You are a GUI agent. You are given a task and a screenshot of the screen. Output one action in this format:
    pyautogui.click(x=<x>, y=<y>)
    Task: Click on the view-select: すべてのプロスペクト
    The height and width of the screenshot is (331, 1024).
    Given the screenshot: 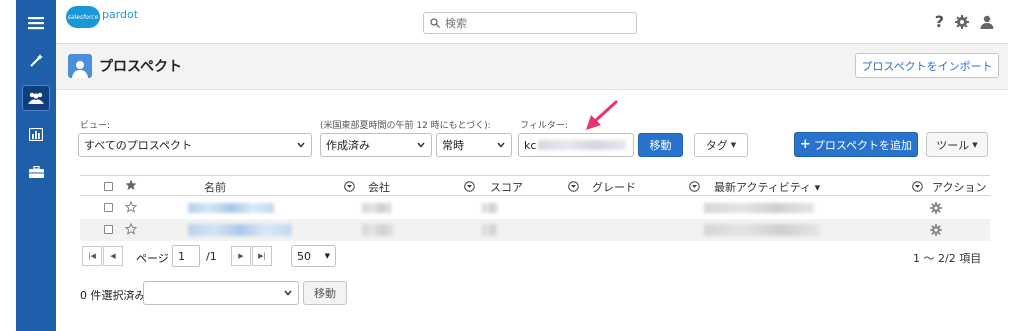 What is the action you would take?
    pyautogui.click(x=195, y=145)
    